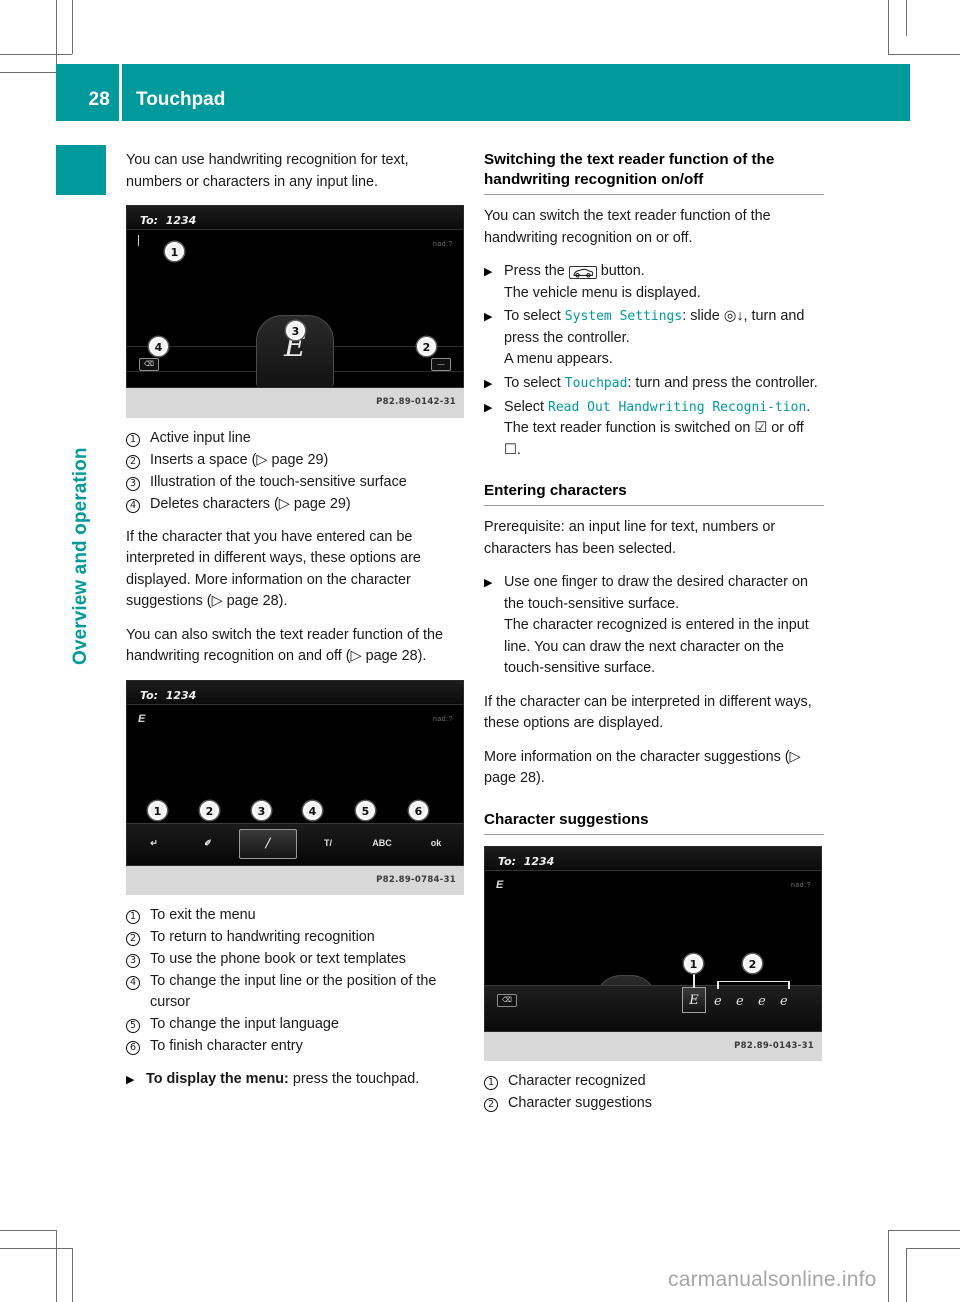  I want to click on crop-mark-bottom-left-v, so click(56, 1266).